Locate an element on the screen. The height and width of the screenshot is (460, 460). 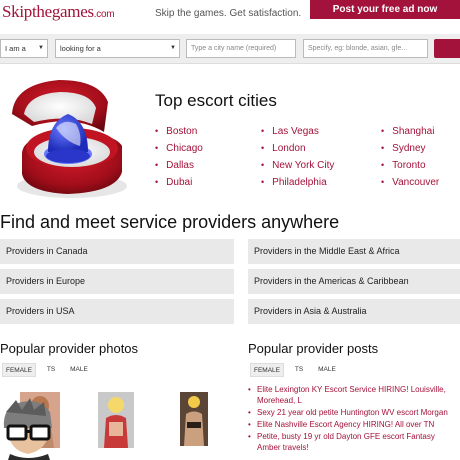
city-link: Toronto is located at coordinates (403, 165).